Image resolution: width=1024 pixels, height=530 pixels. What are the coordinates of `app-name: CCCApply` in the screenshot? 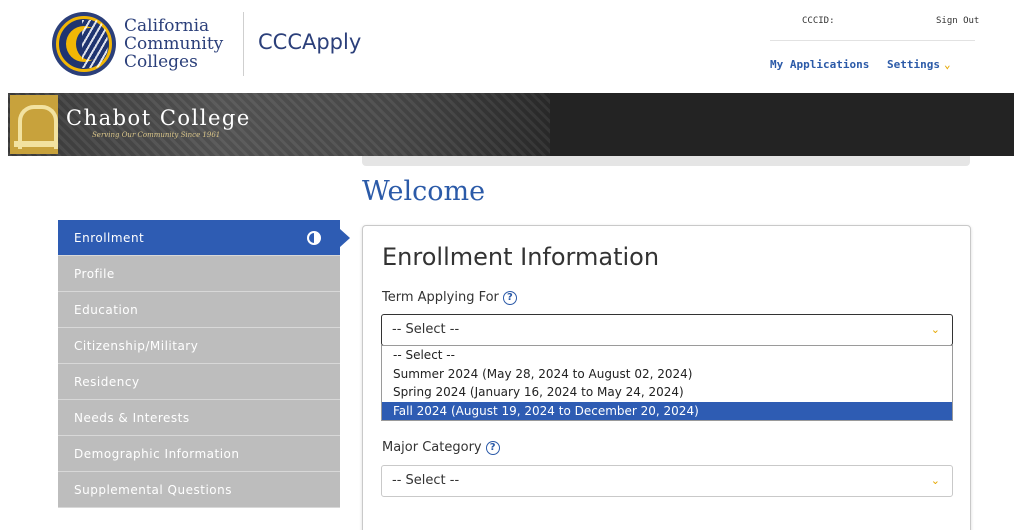 It's located at (310, 42).